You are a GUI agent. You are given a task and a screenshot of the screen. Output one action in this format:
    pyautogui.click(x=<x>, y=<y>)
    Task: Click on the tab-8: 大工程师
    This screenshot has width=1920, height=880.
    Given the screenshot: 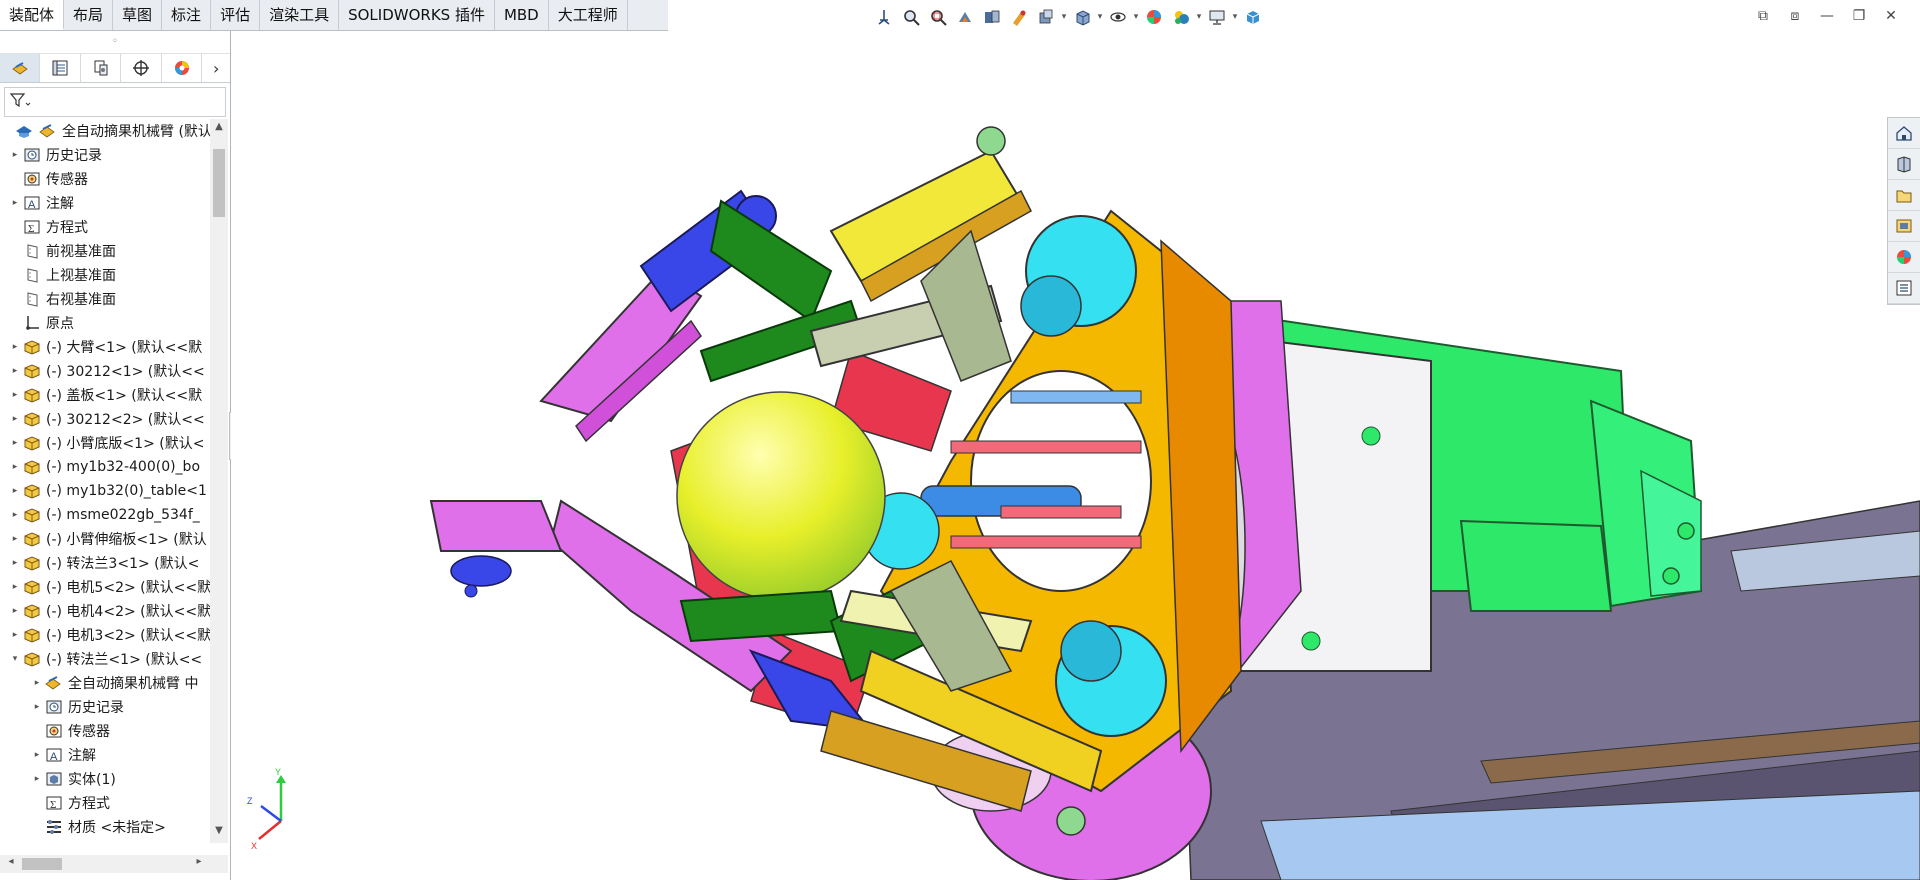 What is the action you would take?
    pyautogui.click(x=588, y=15)
    